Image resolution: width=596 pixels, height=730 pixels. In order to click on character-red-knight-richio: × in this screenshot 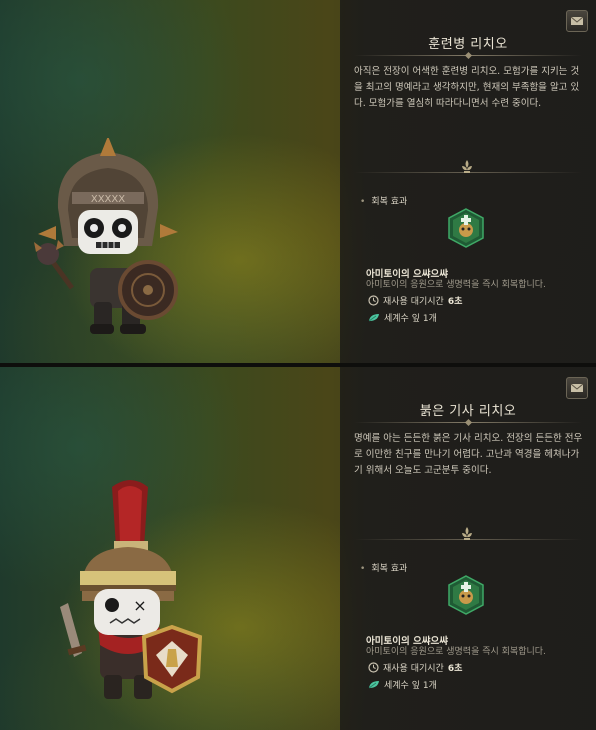, I will do `click(131, 589)`.